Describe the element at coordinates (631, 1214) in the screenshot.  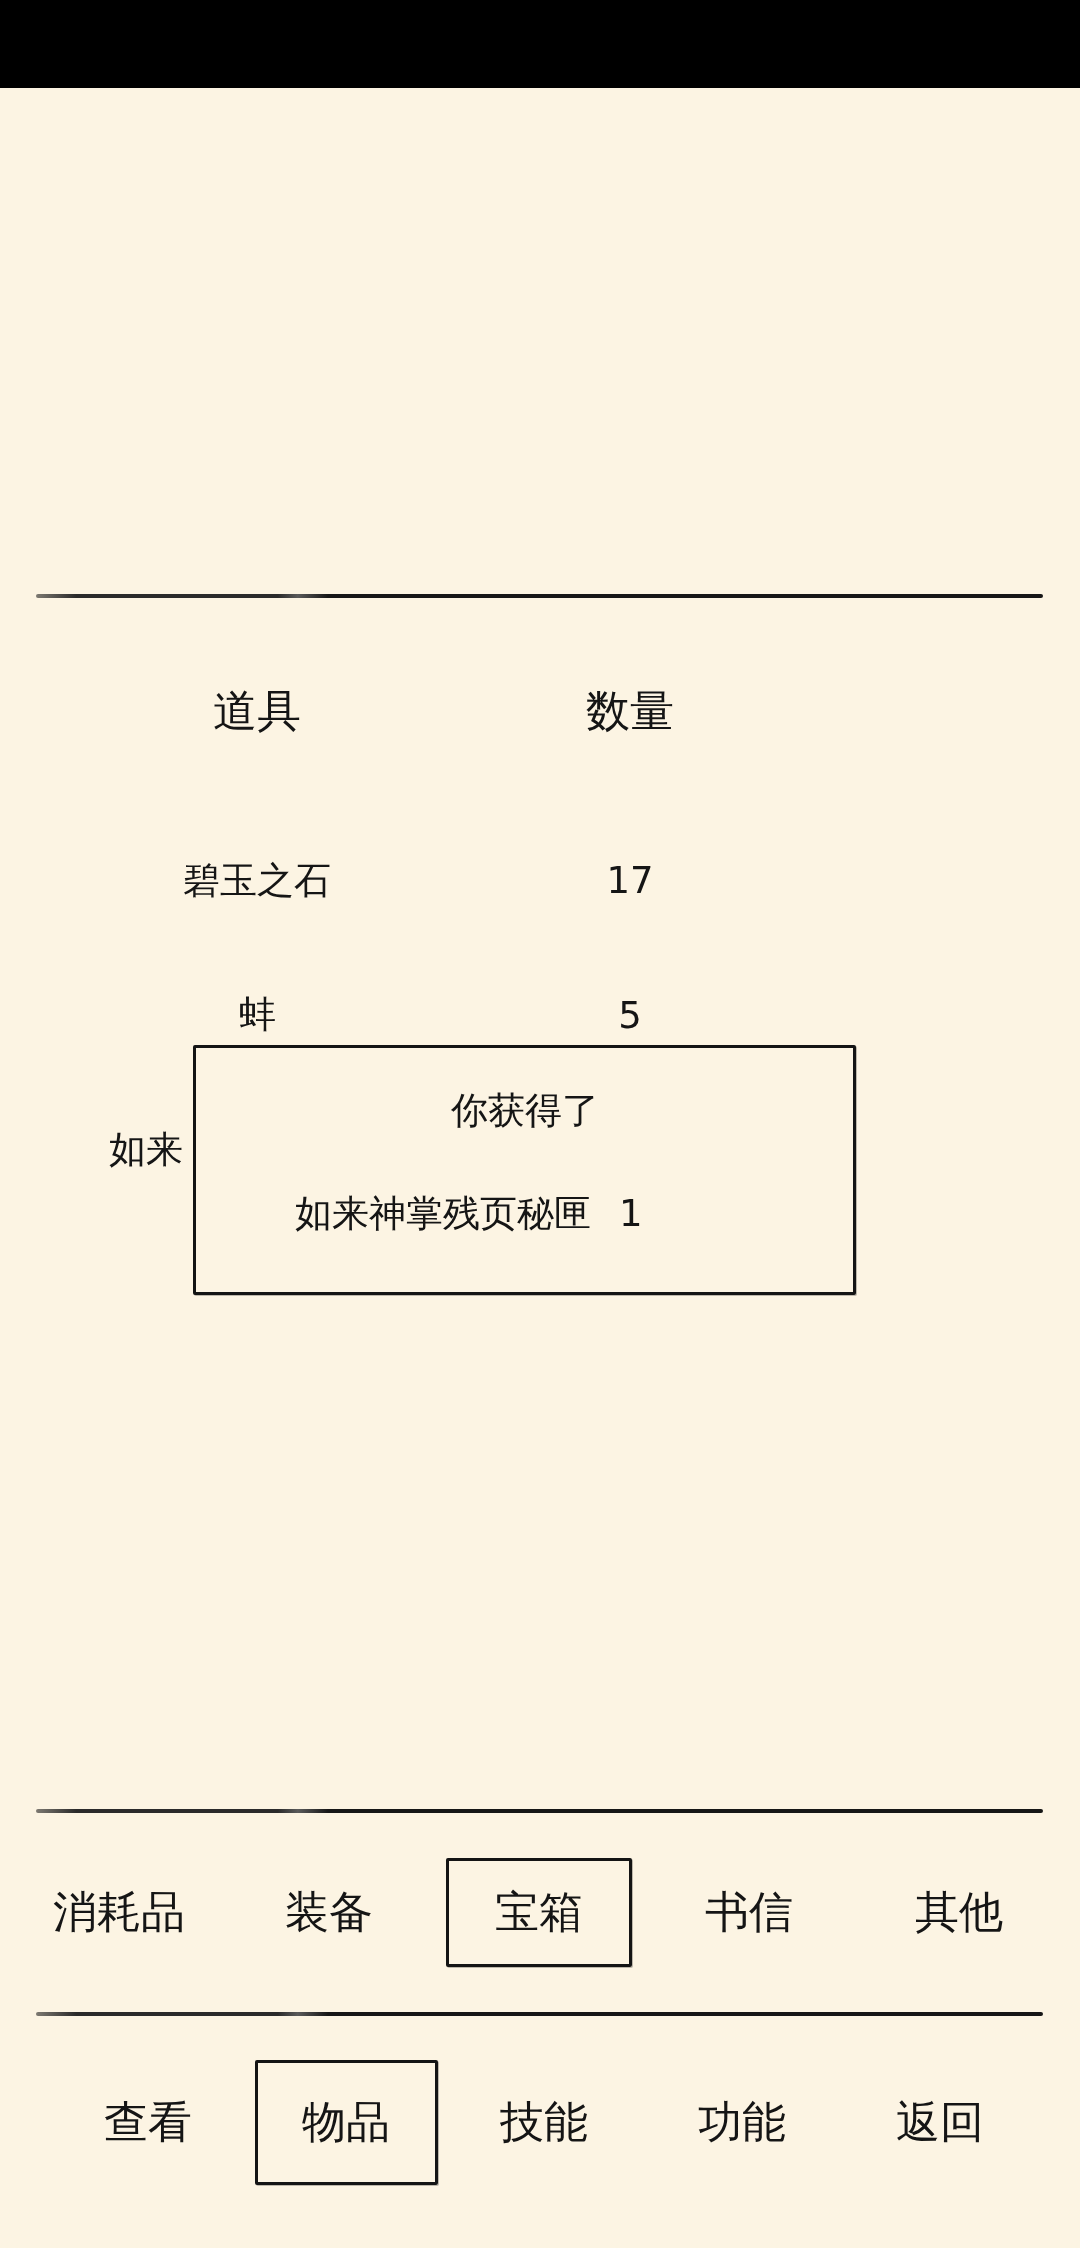
I see `reward-item-quantity: 1` at that location.